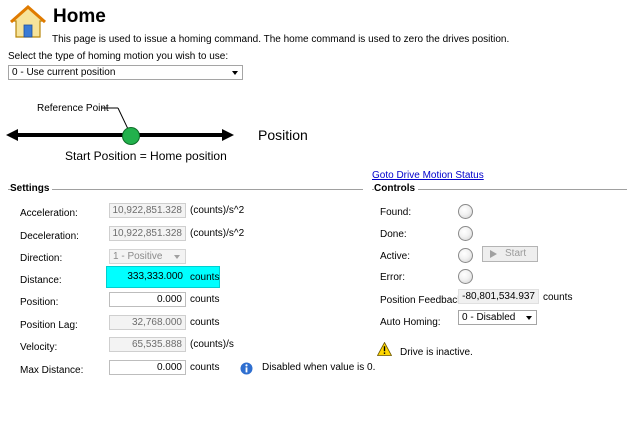  What do you see at coordinates (147, 277) in the screenshot?
I see `distance-field: 333,333.000` at bounding box center [147, 277].